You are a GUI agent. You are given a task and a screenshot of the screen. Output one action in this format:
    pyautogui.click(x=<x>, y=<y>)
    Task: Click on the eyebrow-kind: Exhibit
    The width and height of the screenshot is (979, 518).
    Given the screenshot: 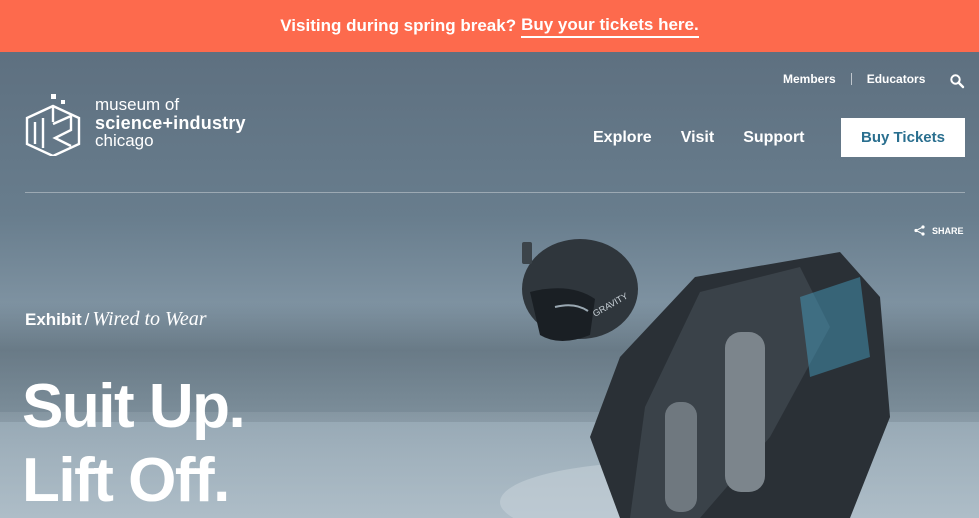 What is the action you would take?
    pyautogui.click(x=53, y=319)
    